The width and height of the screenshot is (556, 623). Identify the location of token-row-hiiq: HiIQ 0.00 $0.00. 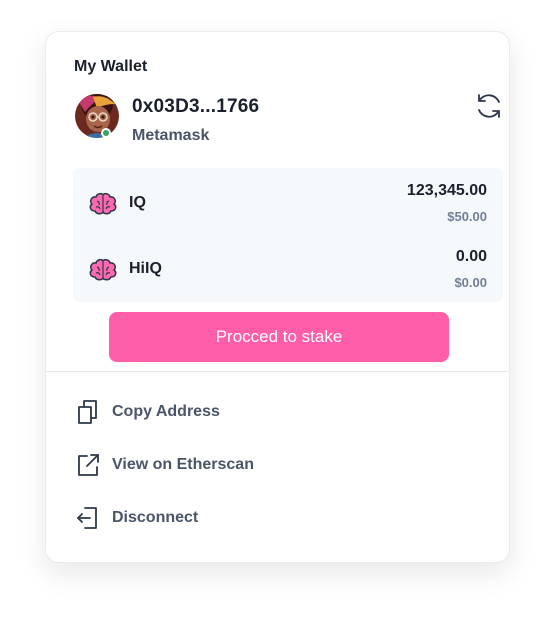
(288, 272).